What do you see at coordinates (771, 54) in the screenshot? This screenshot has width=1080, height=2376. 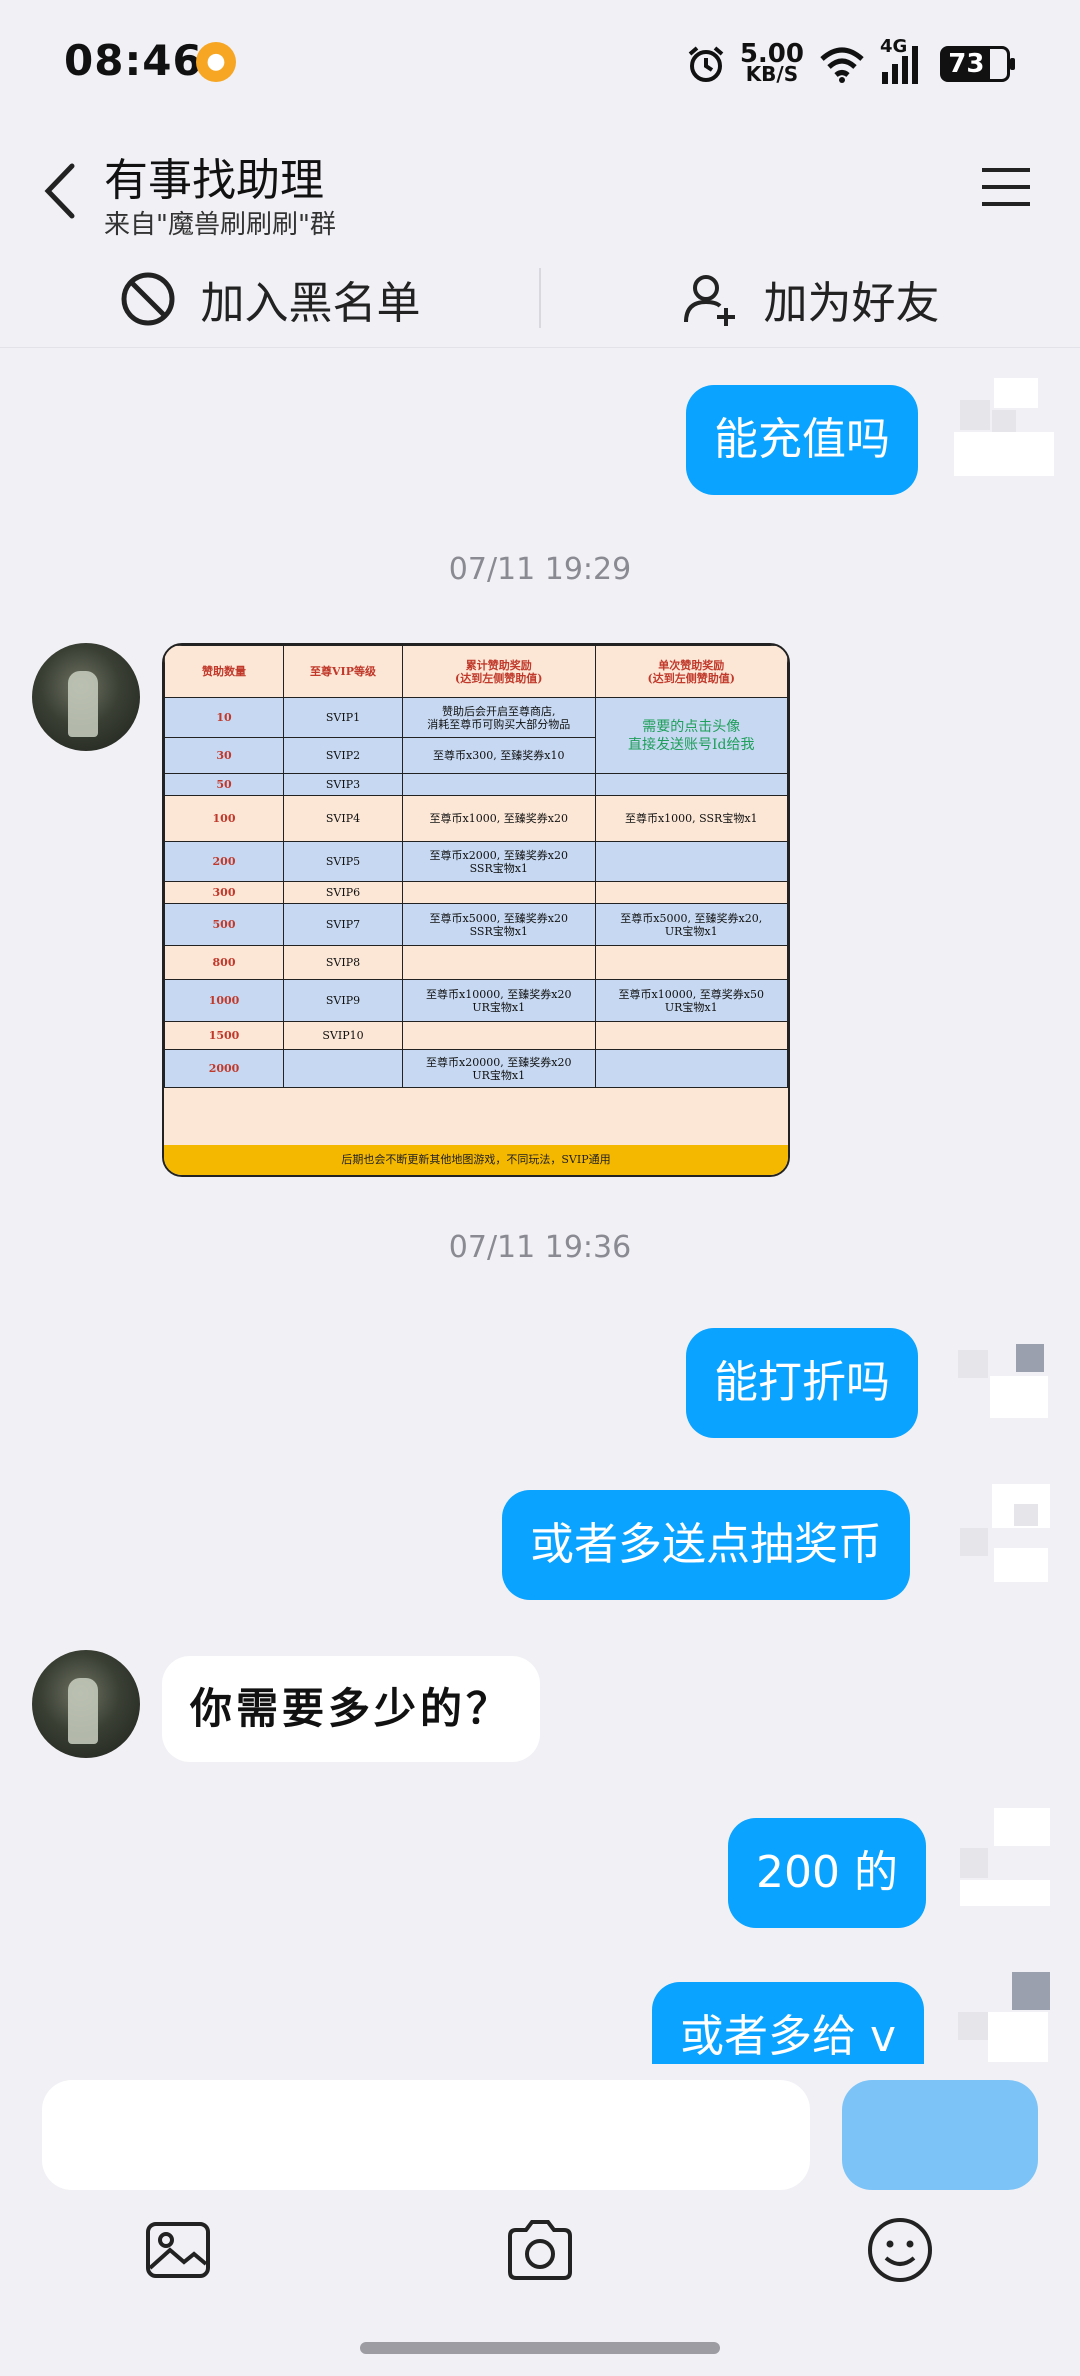 I see `speed-value: 5.00` at bounding box center [771, 54].